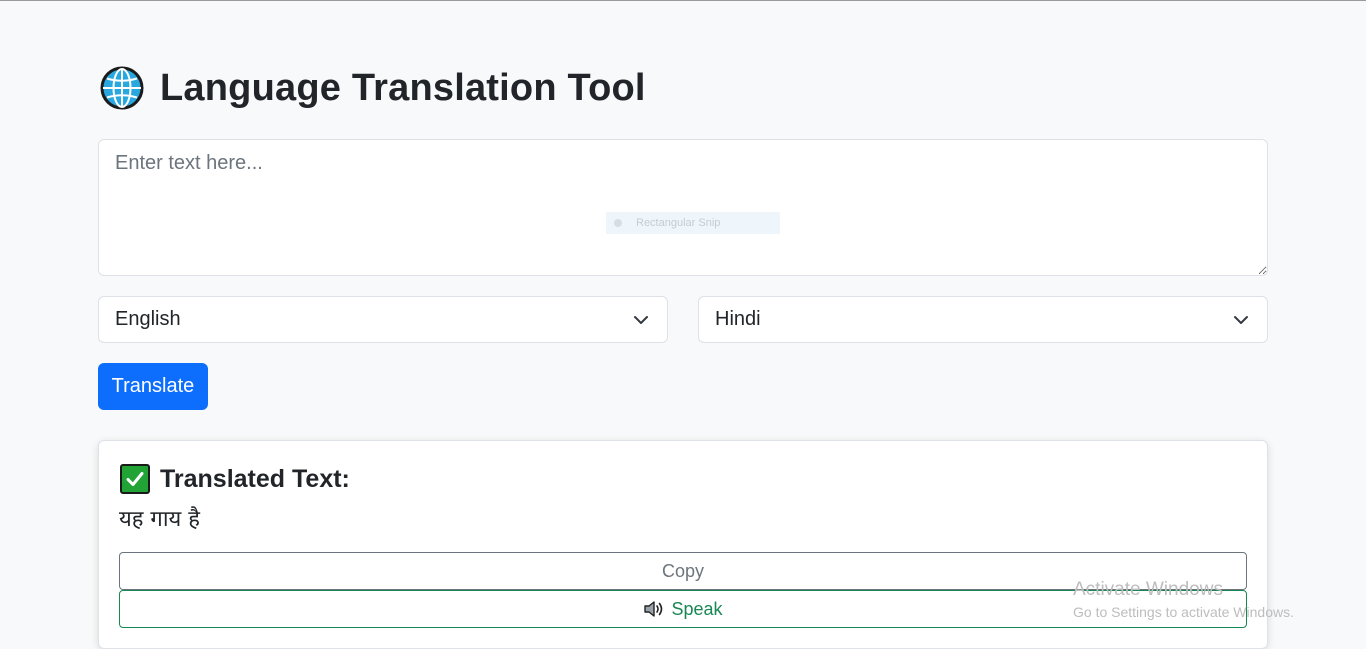  Describe the element at coordinates (738, 319) in the screenshot. I see `target-language-value: Hindi` at that location.